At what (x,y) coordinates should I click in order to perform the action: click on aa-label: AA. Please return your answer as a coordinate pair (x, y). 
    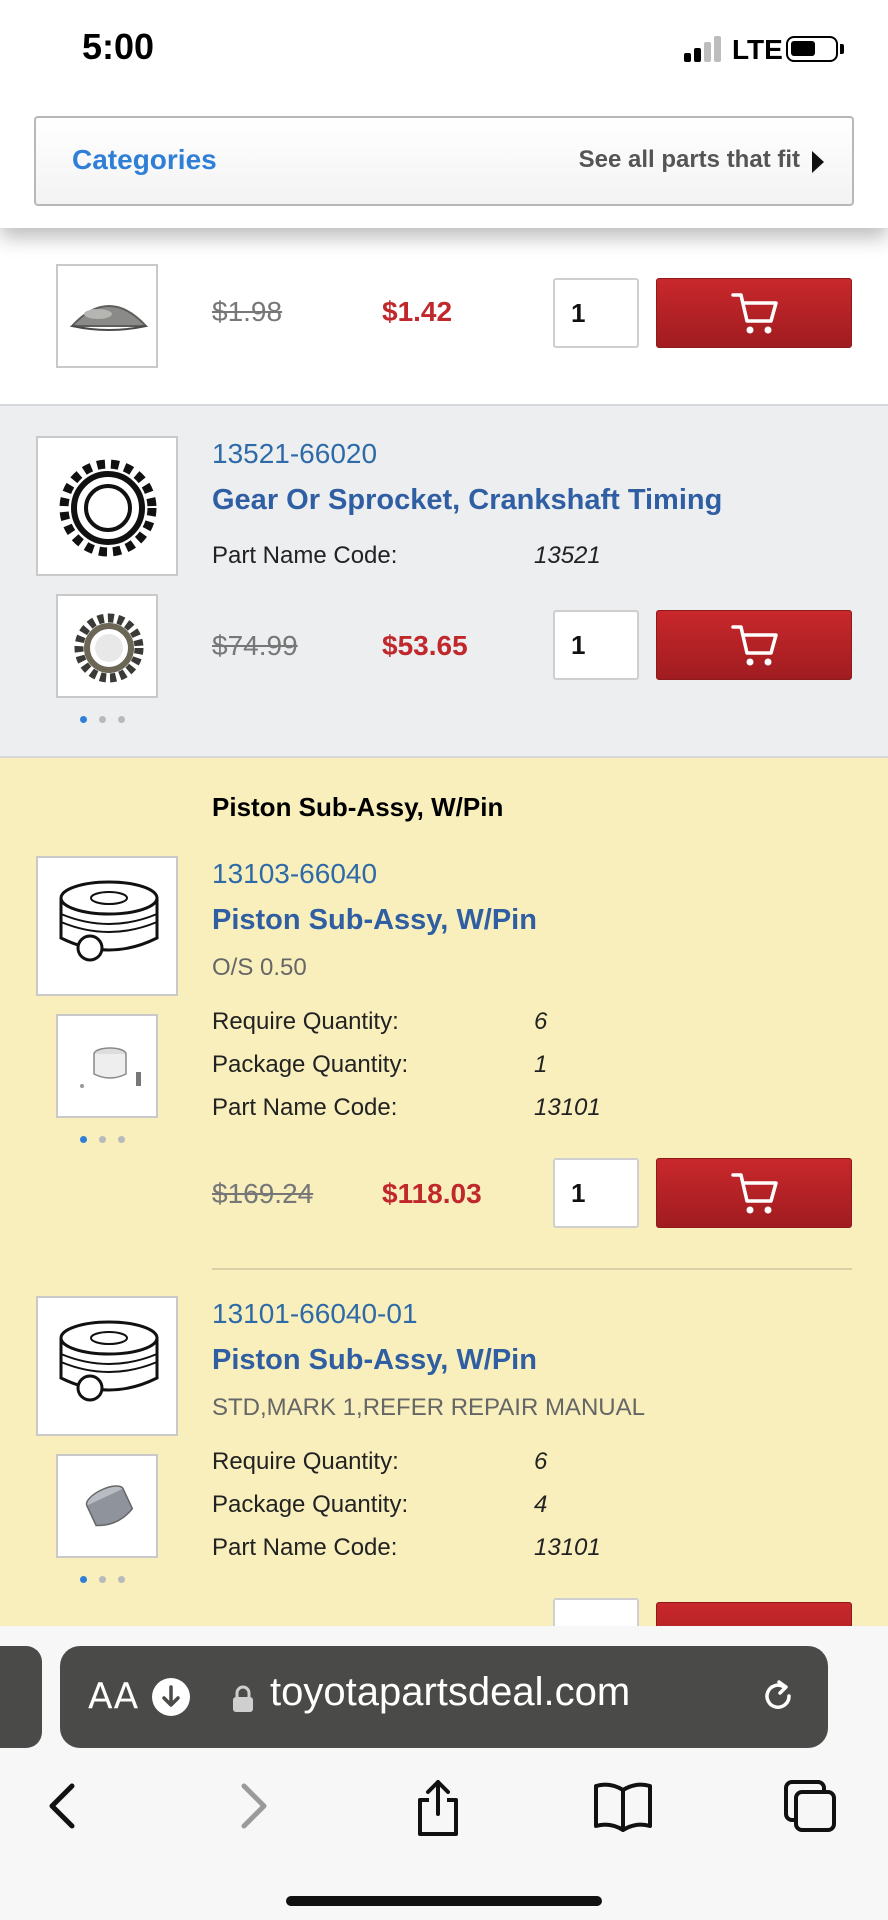
    Looking at the image, I should click on (113, 1696).